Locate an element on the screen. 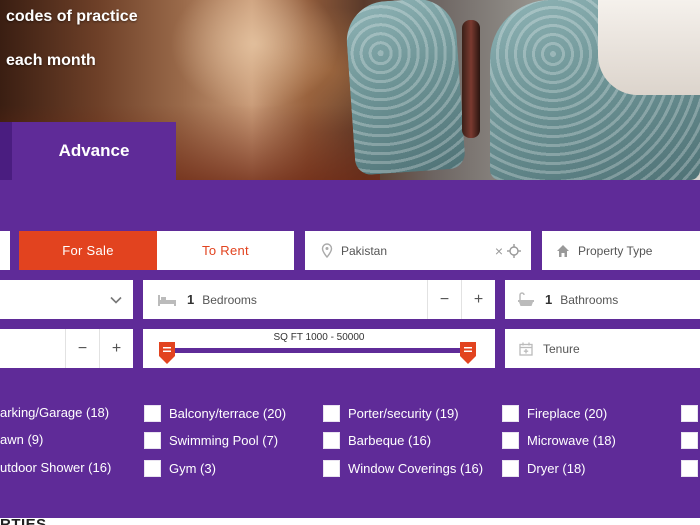 This screenshot has width=700, height=525. bedrooms-value: 1 is located at coordinates (191, 299).